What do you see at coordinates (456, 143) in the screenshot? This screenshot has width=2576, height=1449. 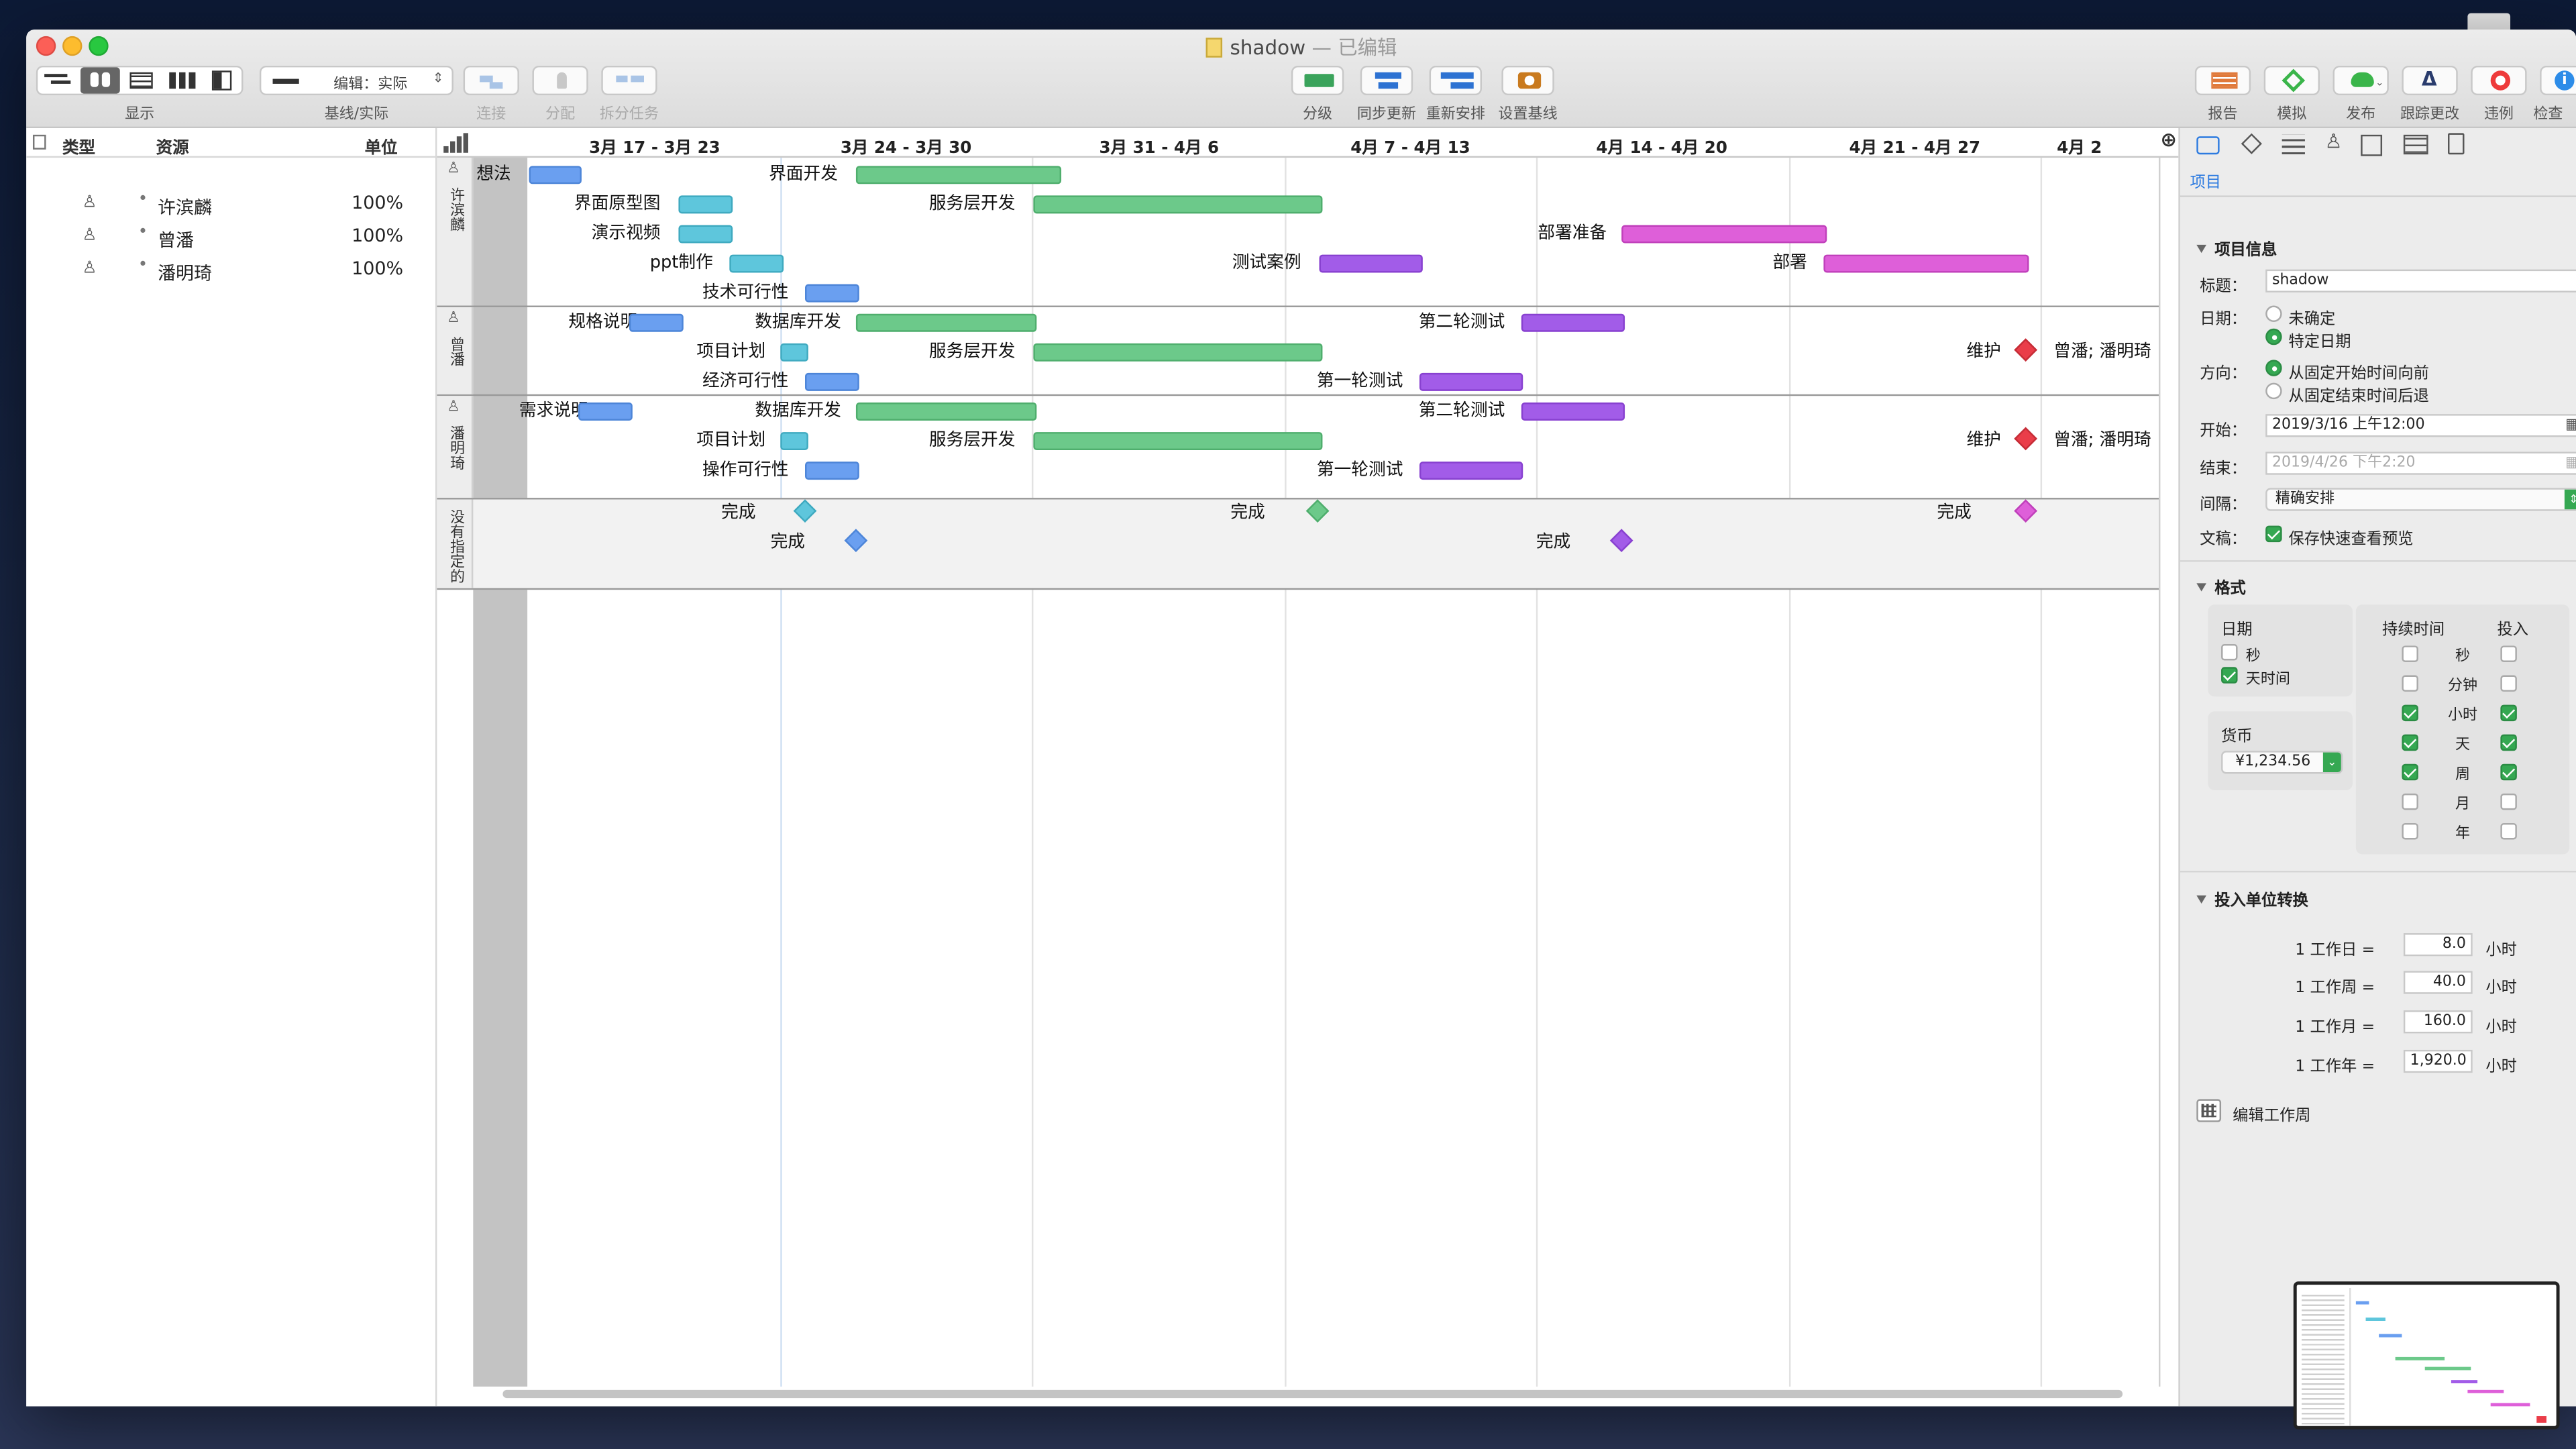 I see `level-bars-icon` at bounding box center [456, 143].